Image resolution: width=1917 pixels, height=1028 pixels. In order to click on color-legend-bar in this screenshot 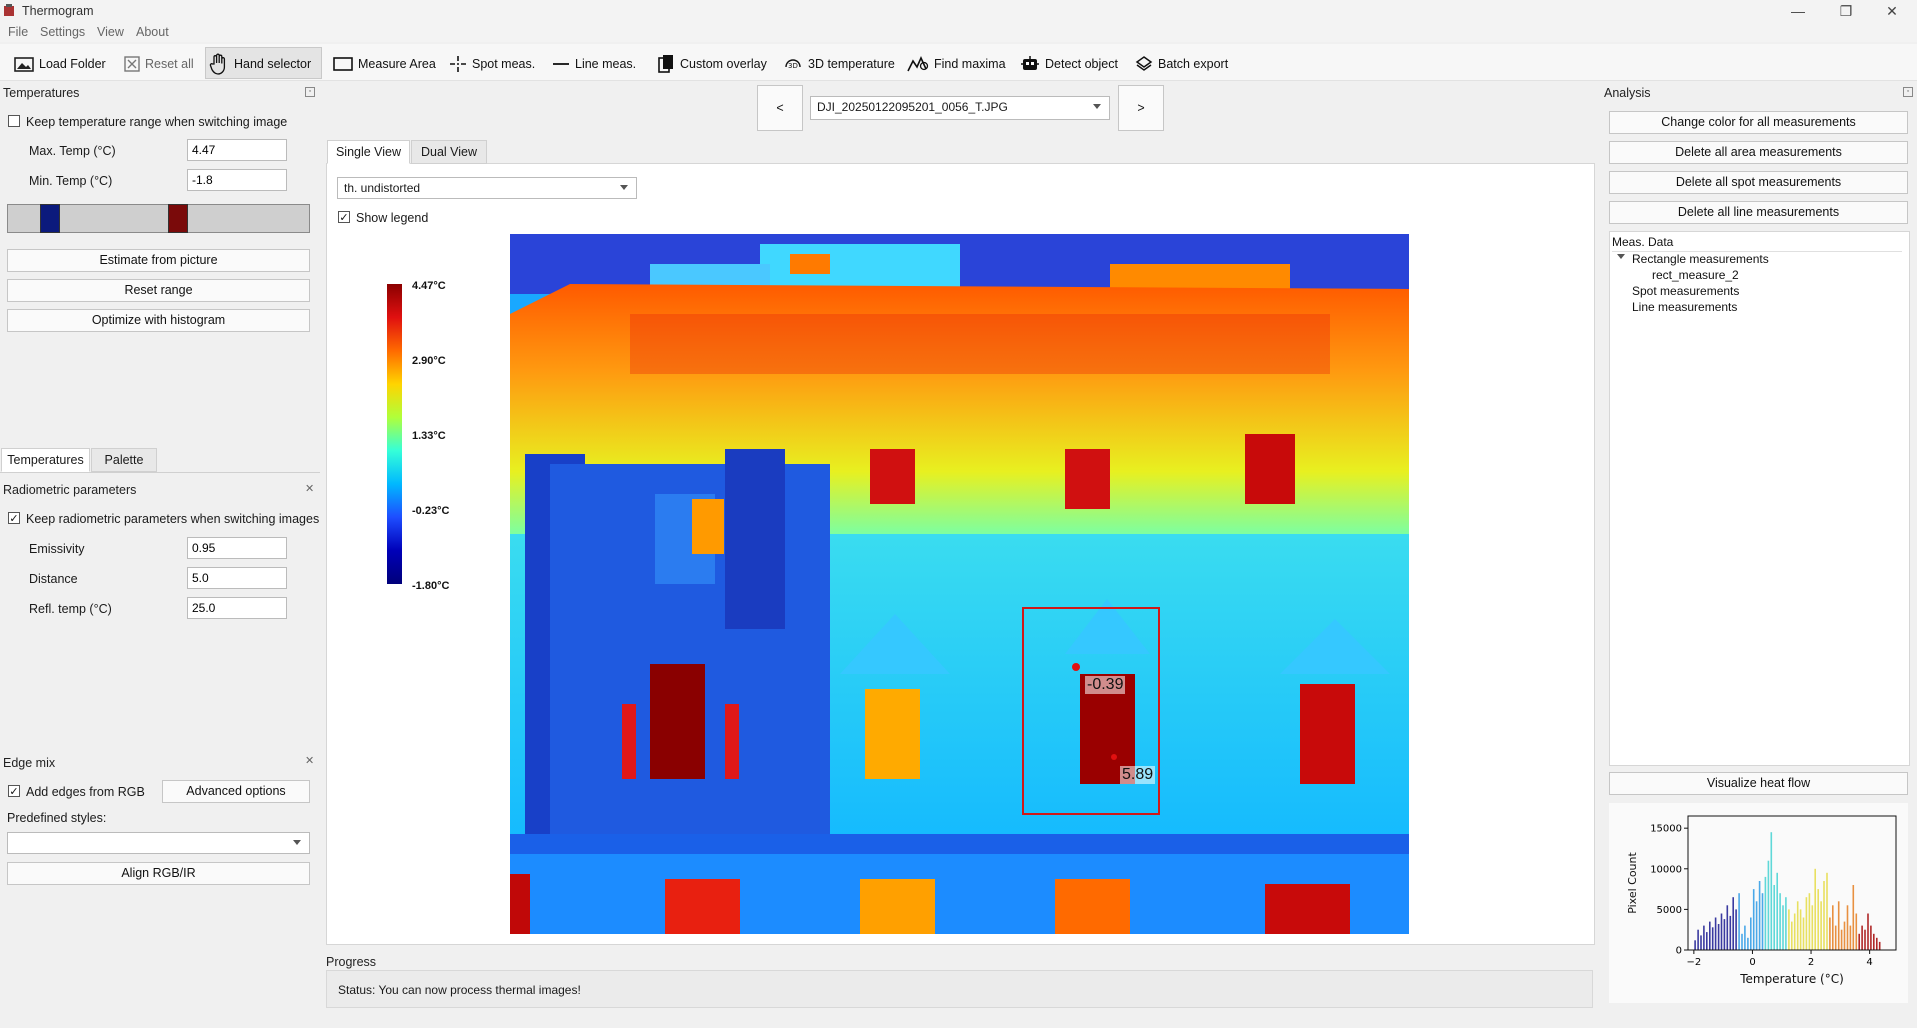, I will do `click(394, 434)`.